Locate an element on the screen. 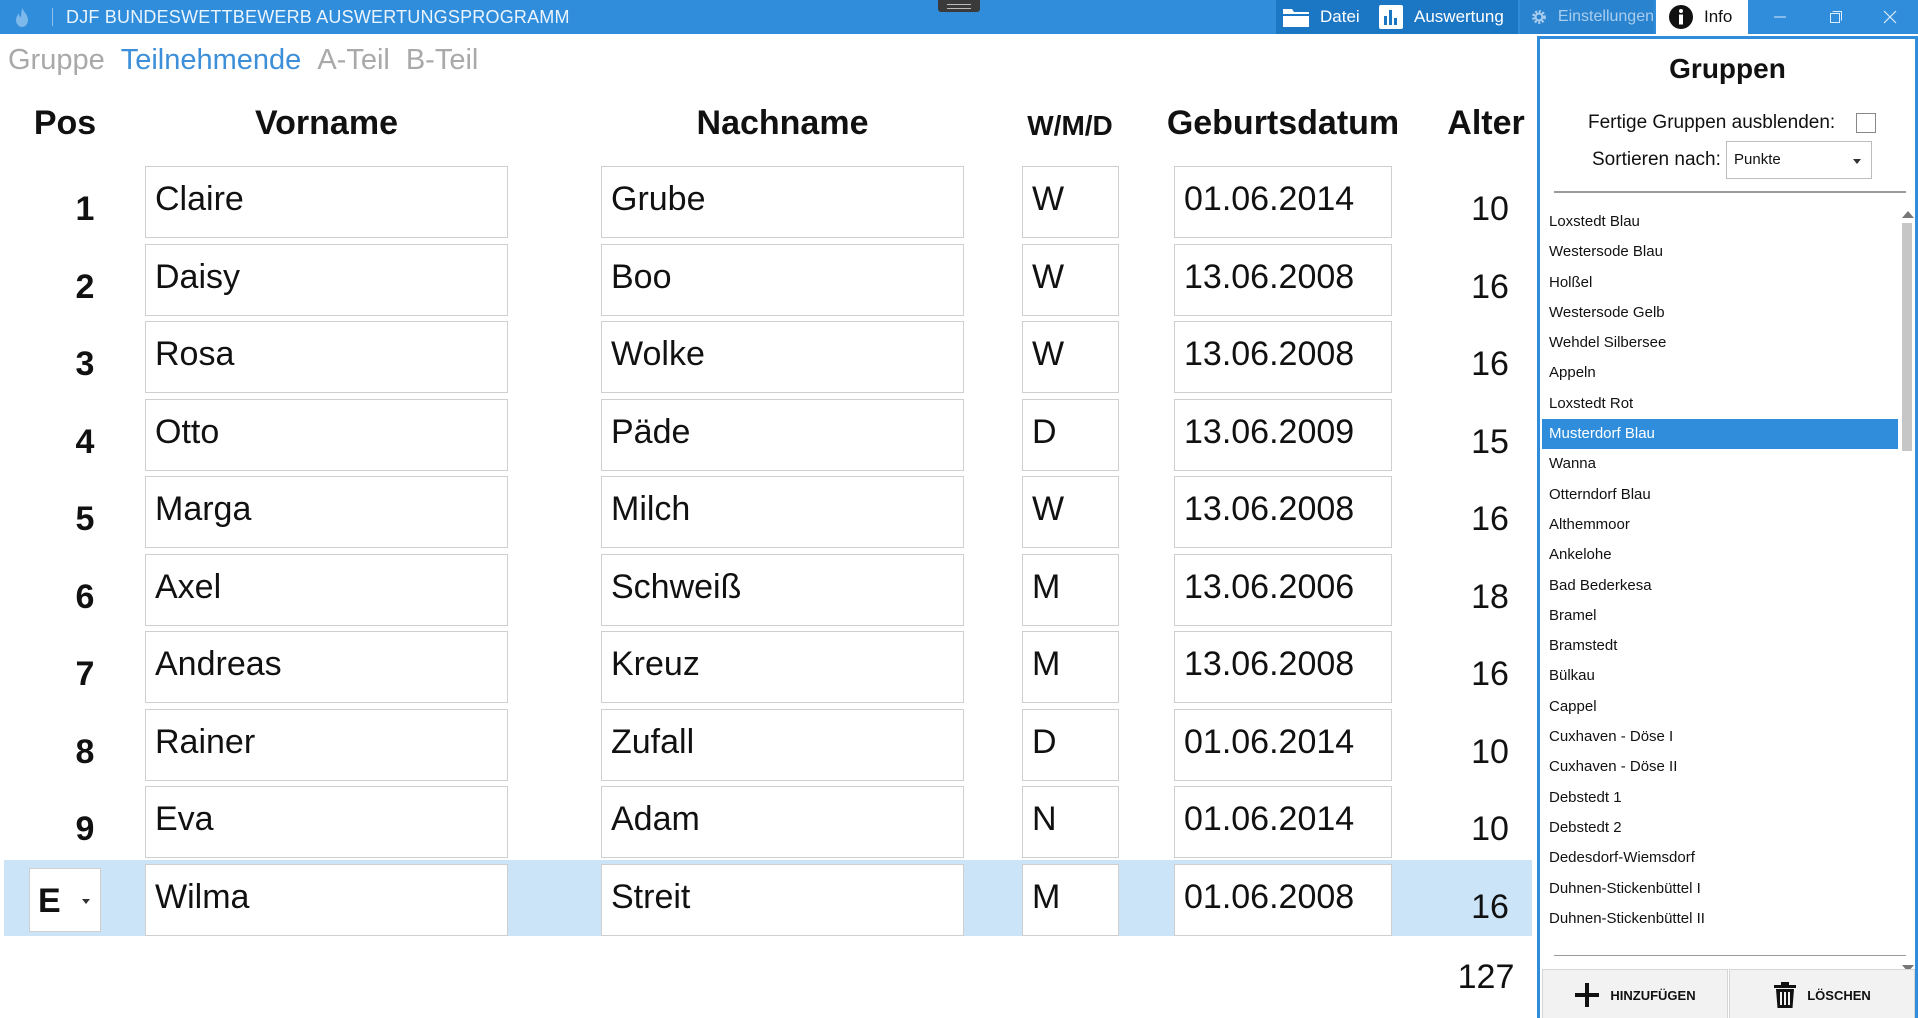 This screenshot has height=1018, width=1918. scrollbar-thumb is located at coordinates (1907, 337).